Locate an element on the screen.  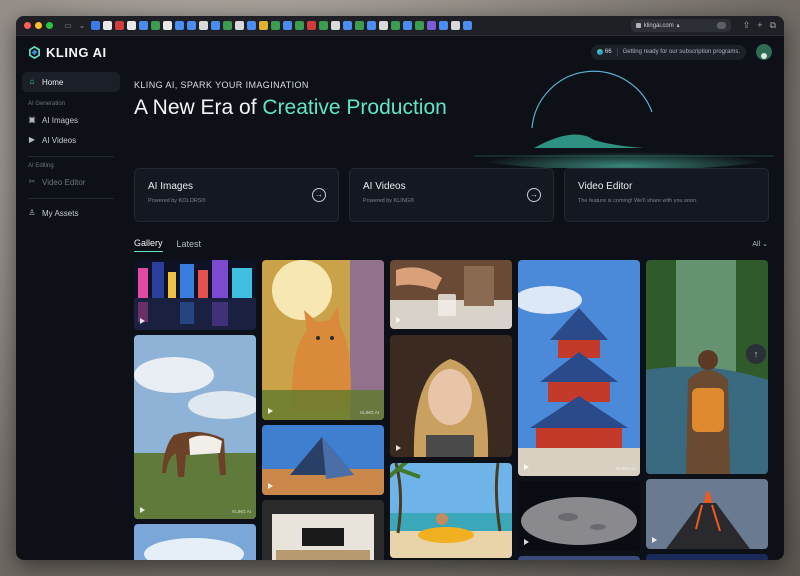
gallery-item-portrait is located at coordinates (451, 396).